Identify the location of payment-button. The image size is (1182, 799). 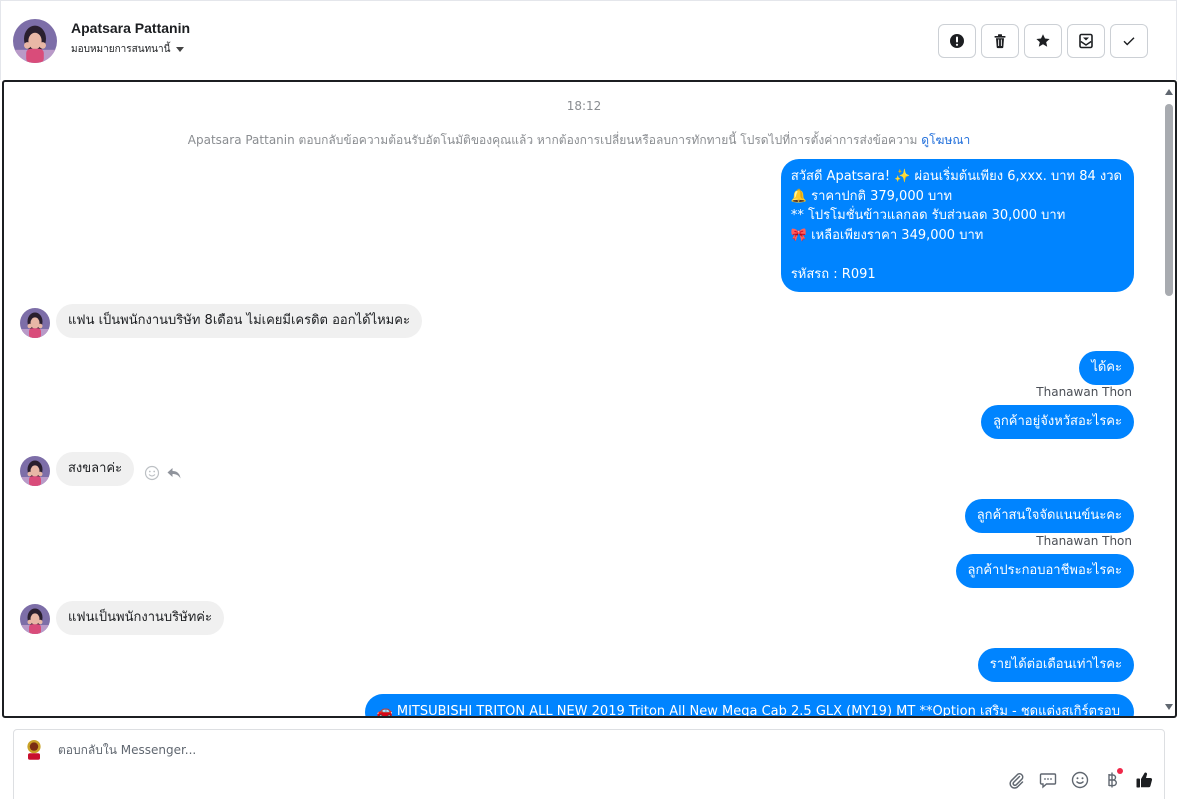
(1112, 779).